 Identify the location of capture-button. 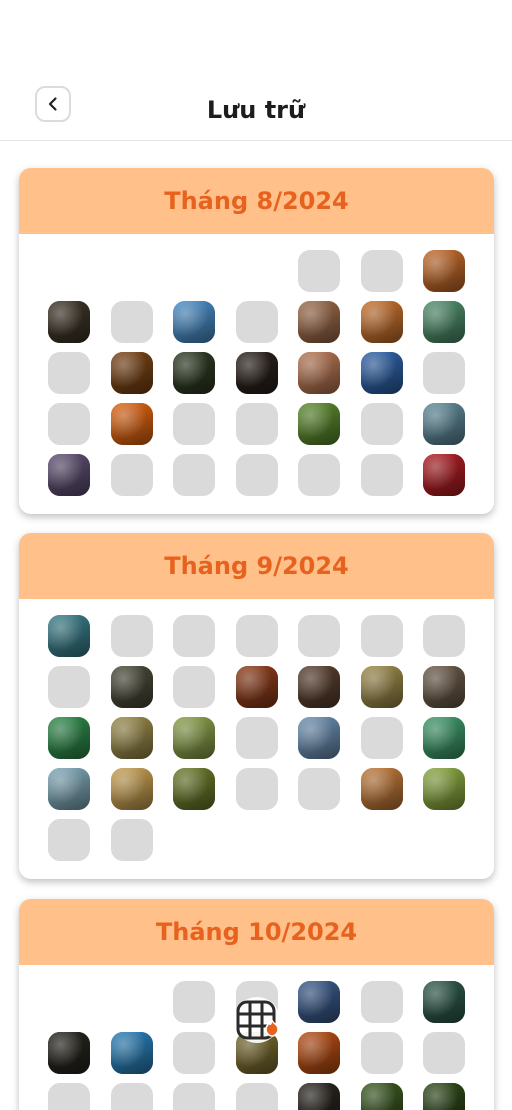
(257, 1020).